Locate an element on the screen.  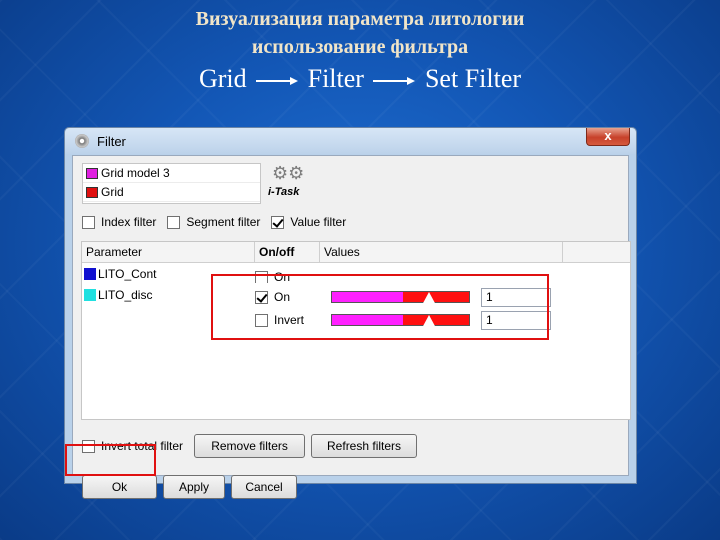
parameter-name: LITO_Cont is located at coordinates (127, 274).